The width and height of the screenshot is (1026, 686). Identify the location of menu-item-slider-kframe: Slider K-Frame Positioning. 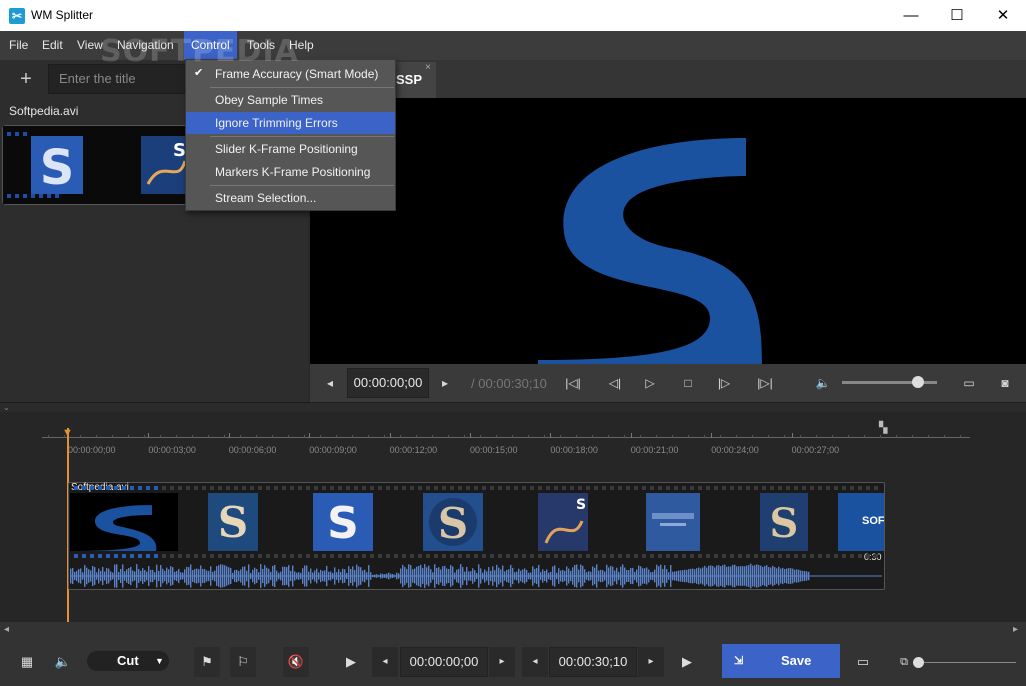
(290, 149).